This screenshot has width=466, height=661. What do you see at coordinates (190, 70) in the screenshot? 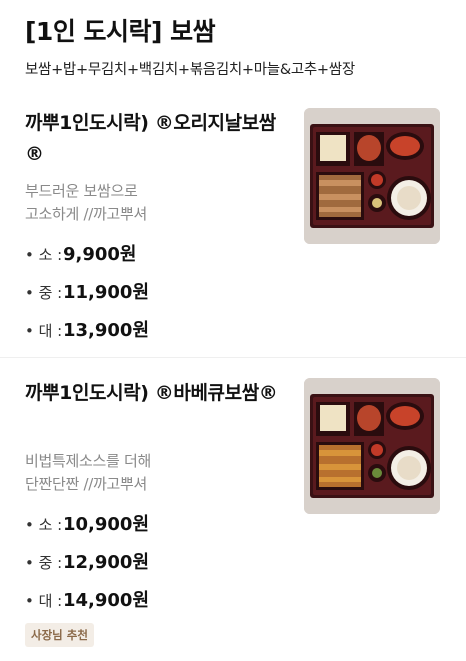
I see `category-description: 보쌈+밥+무김치+백김치+볶음김치+마늘&고추+쌈장` at bounding box center [190, 70].